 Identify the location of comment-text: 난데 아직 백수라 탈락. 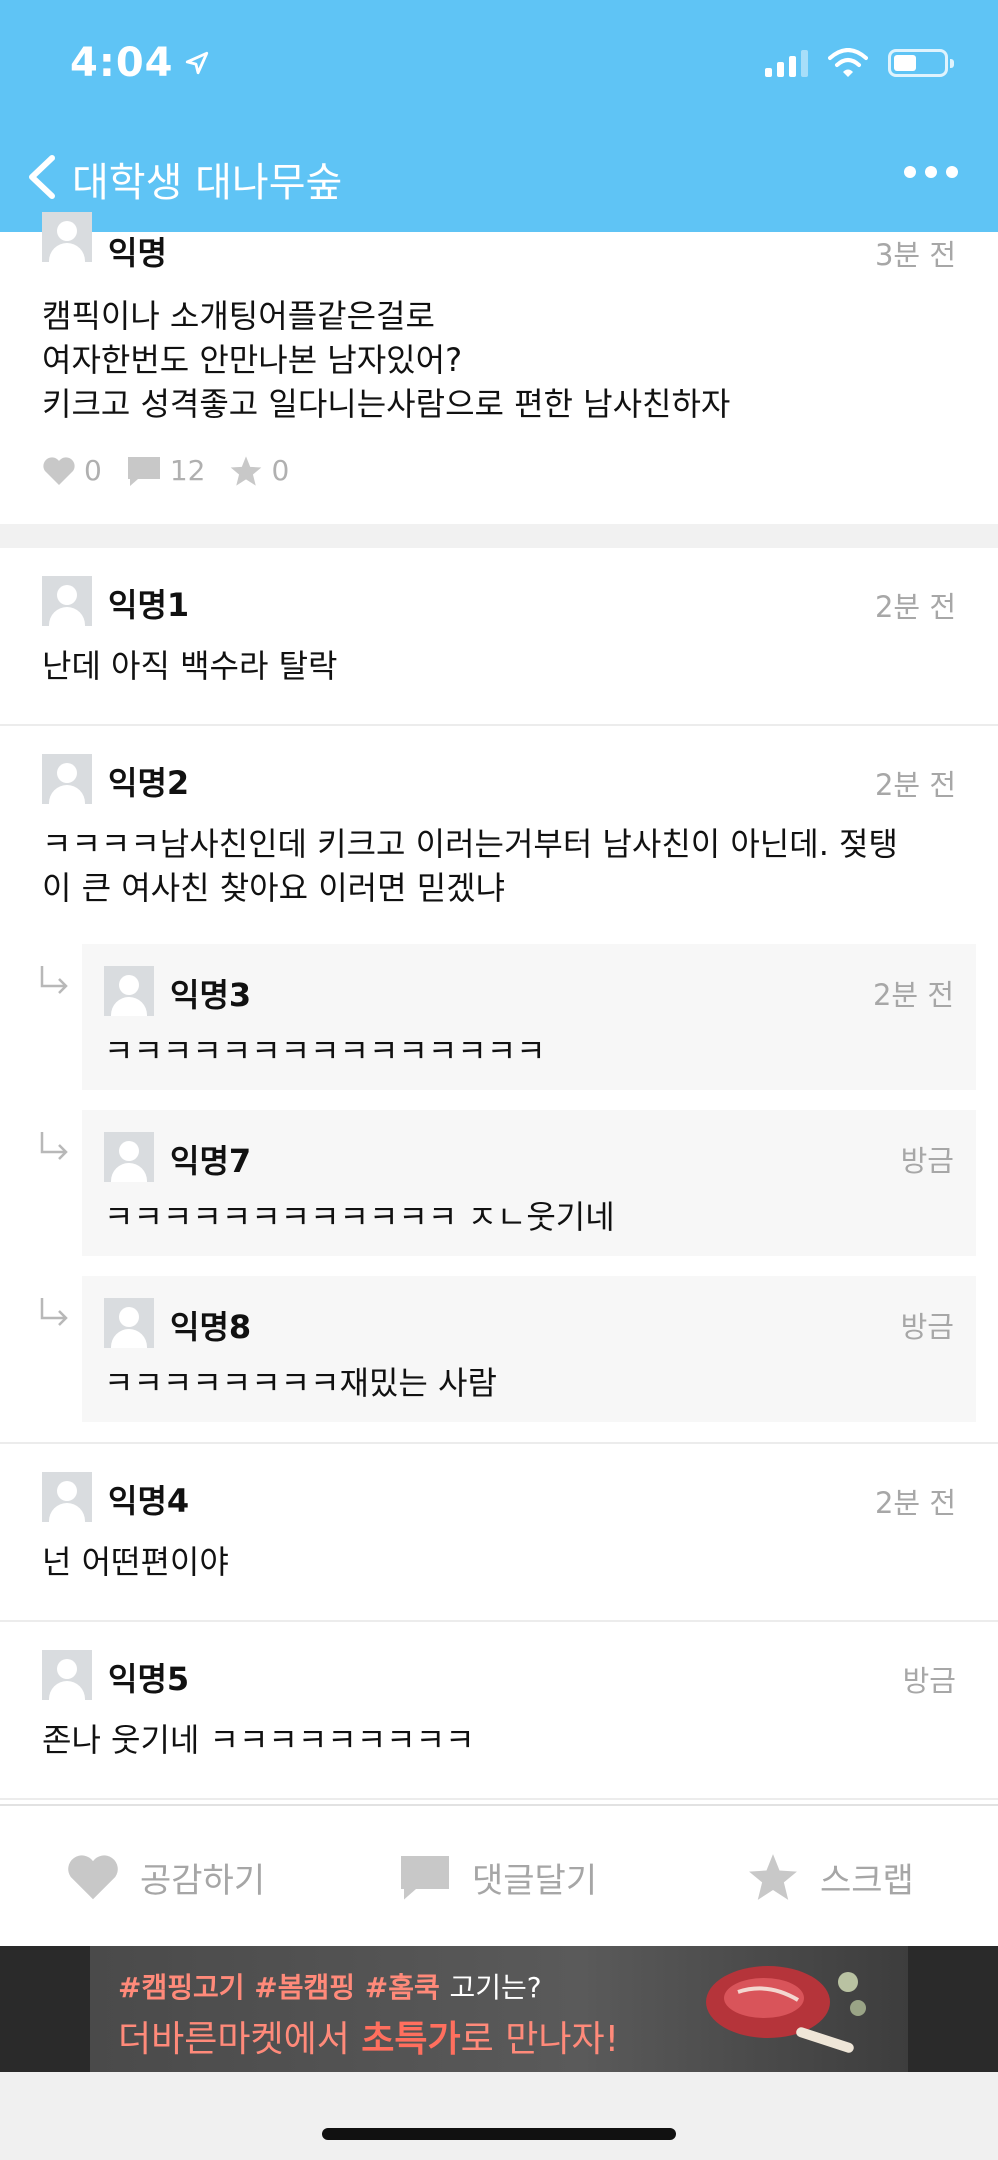
(190, 666).